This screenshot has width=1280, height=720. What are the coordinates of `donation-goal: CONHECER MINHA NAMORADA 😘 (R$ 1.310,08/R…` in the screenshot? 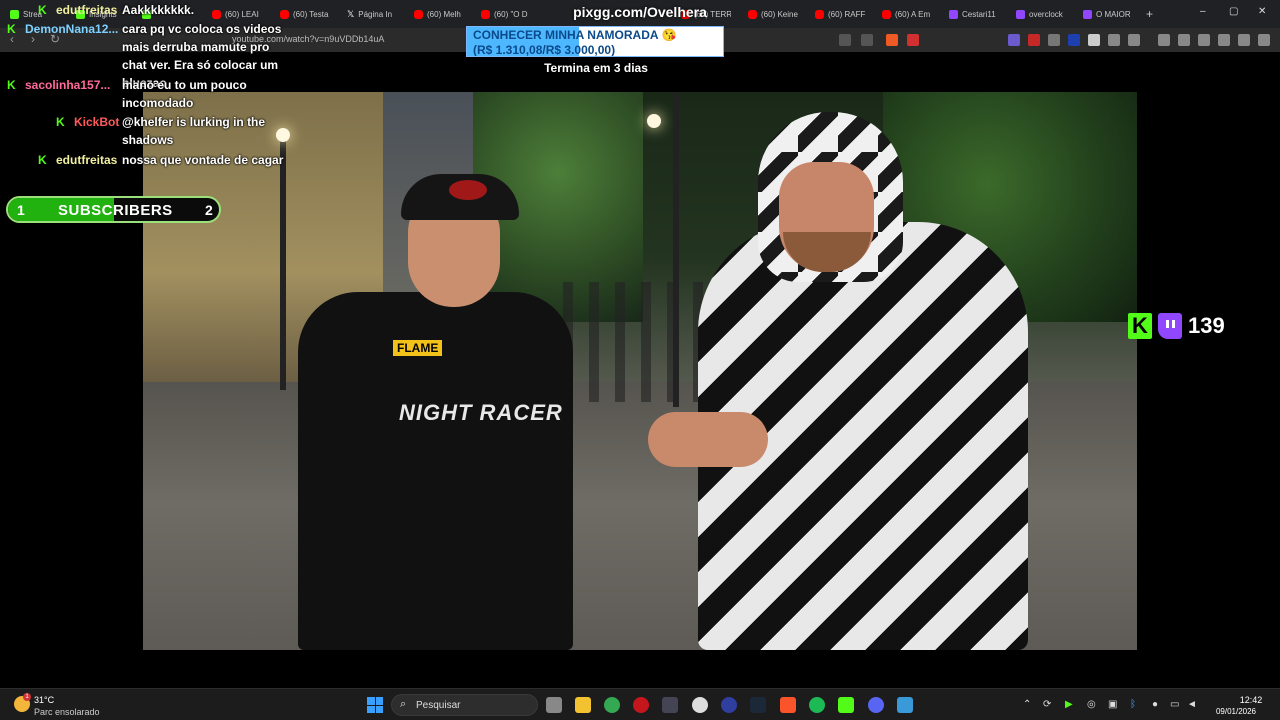 It's located at (595, 41).